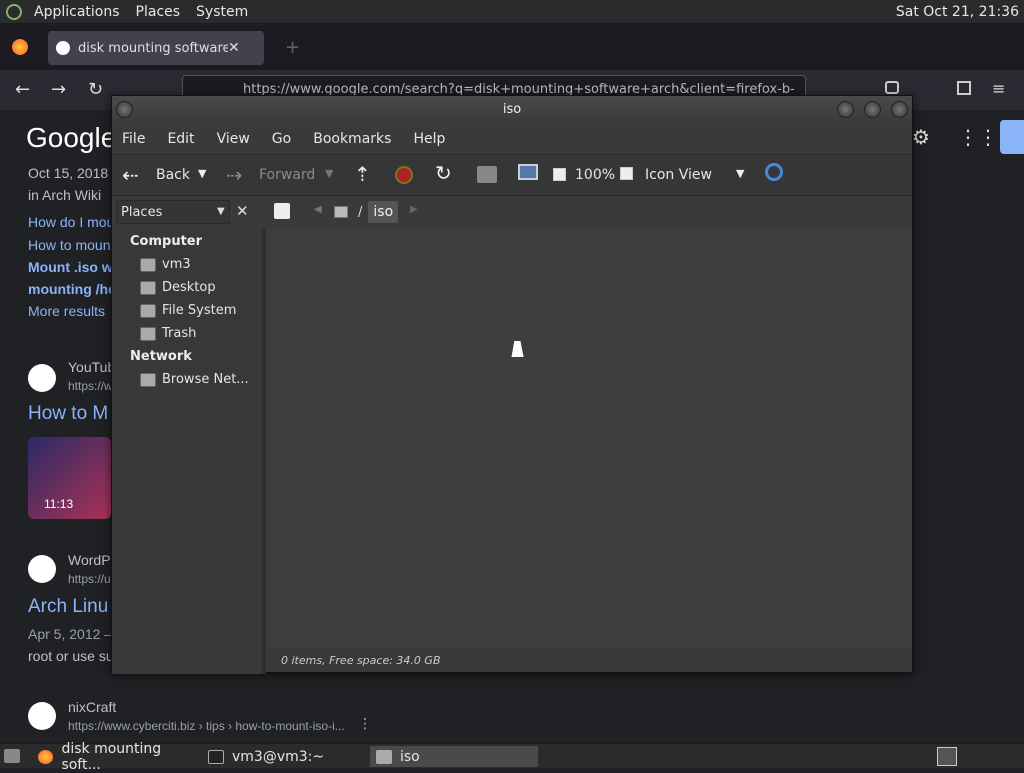 The height and width of the screenshot is (773, 1024). Describe the element at coordinates (199, 310) in the screenshot. I see `sidebar-item-label: File System` at that location.